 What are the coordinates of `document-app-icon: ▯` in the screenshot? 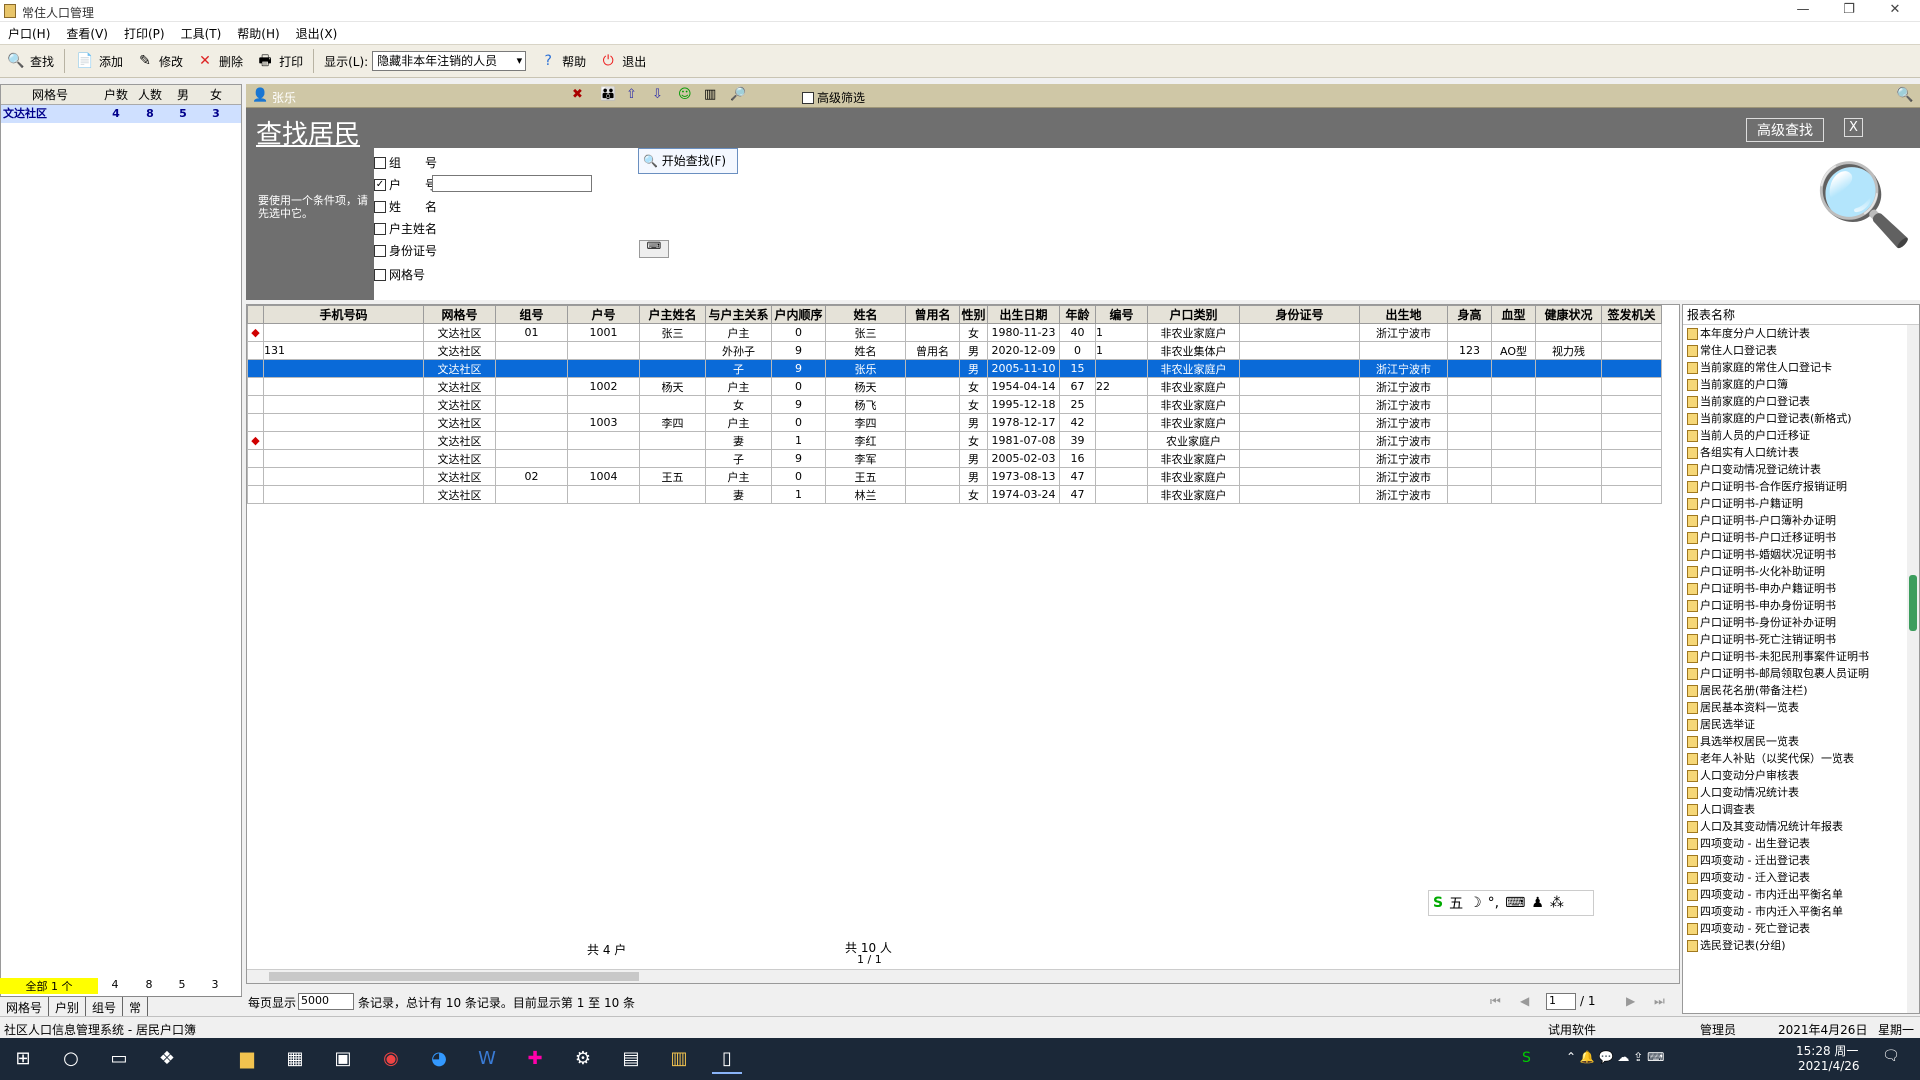 It's located at (727, 1059).